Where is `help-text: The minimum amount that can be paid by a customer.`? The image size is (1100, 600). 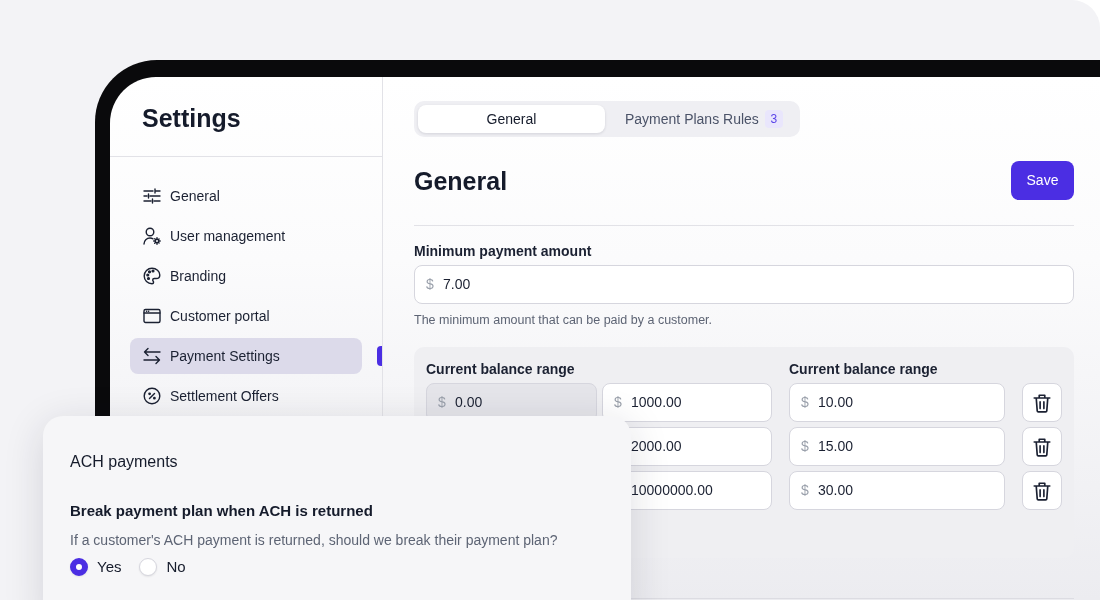
help-text: The minimum amount that can be paid by a customer. is located at coordinates (564, 320).